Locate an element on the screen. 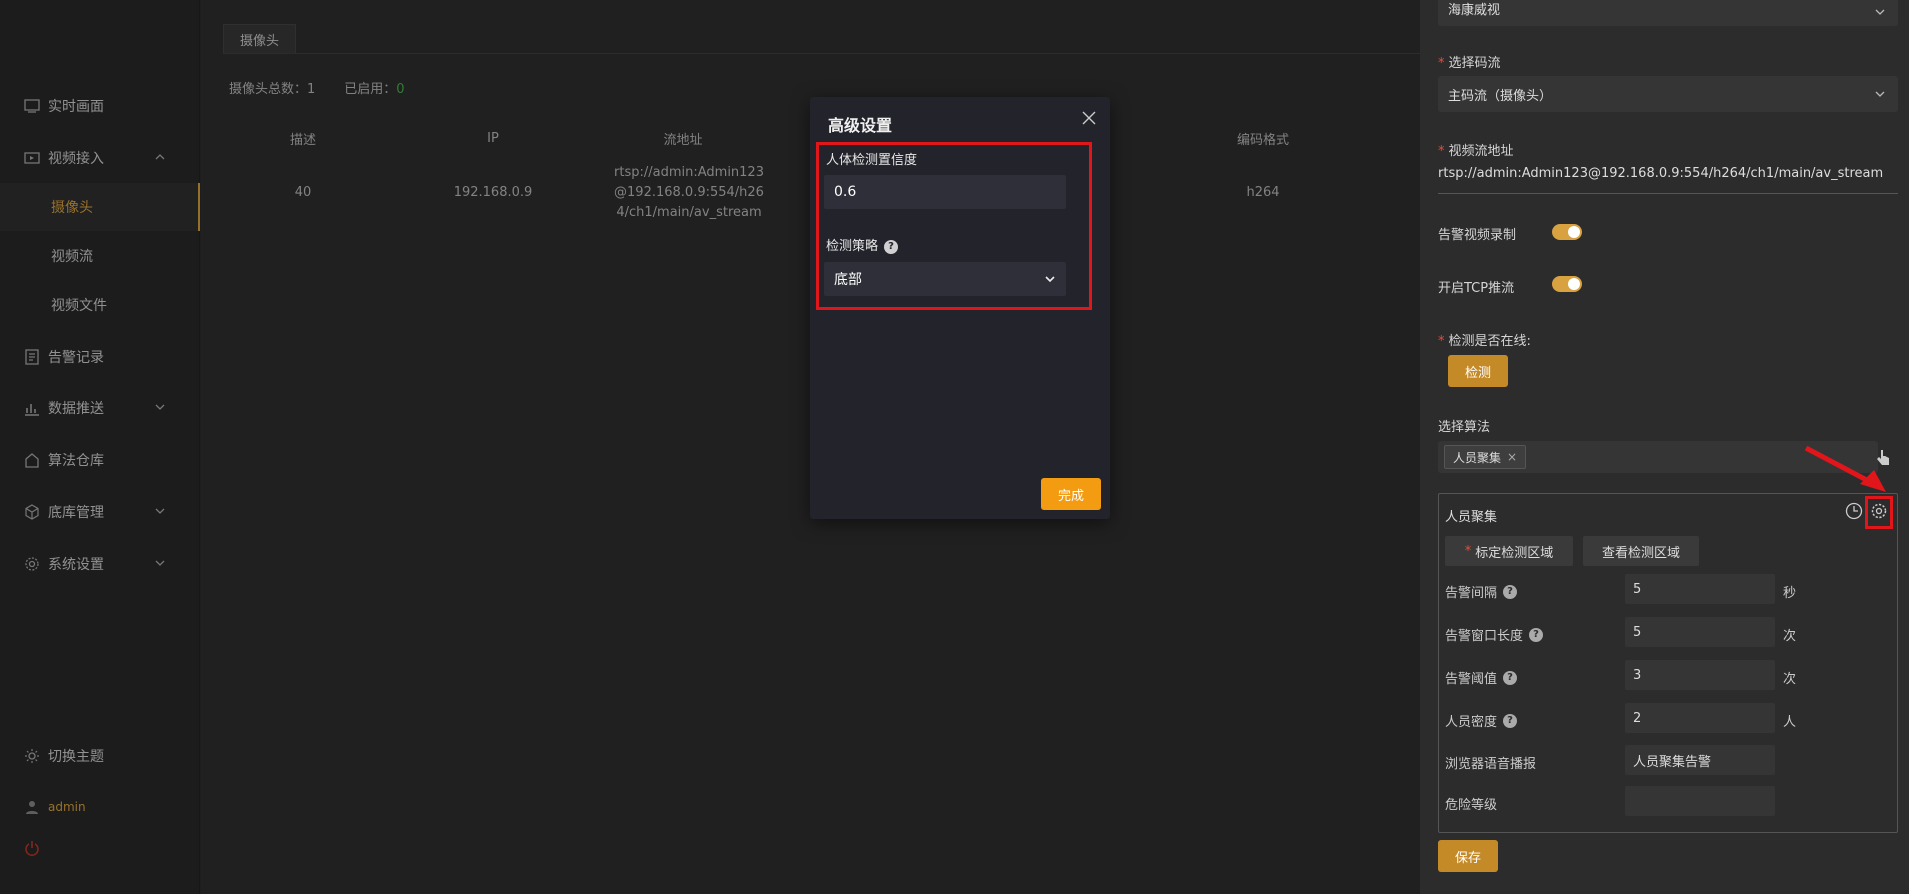 The height and width of the screenshot is (894, 1909). advanced-settings-dialog: 高级设置 人体检测置信度 0.6 检测策略? 底部 完成 is located at coordinates (960, 308).